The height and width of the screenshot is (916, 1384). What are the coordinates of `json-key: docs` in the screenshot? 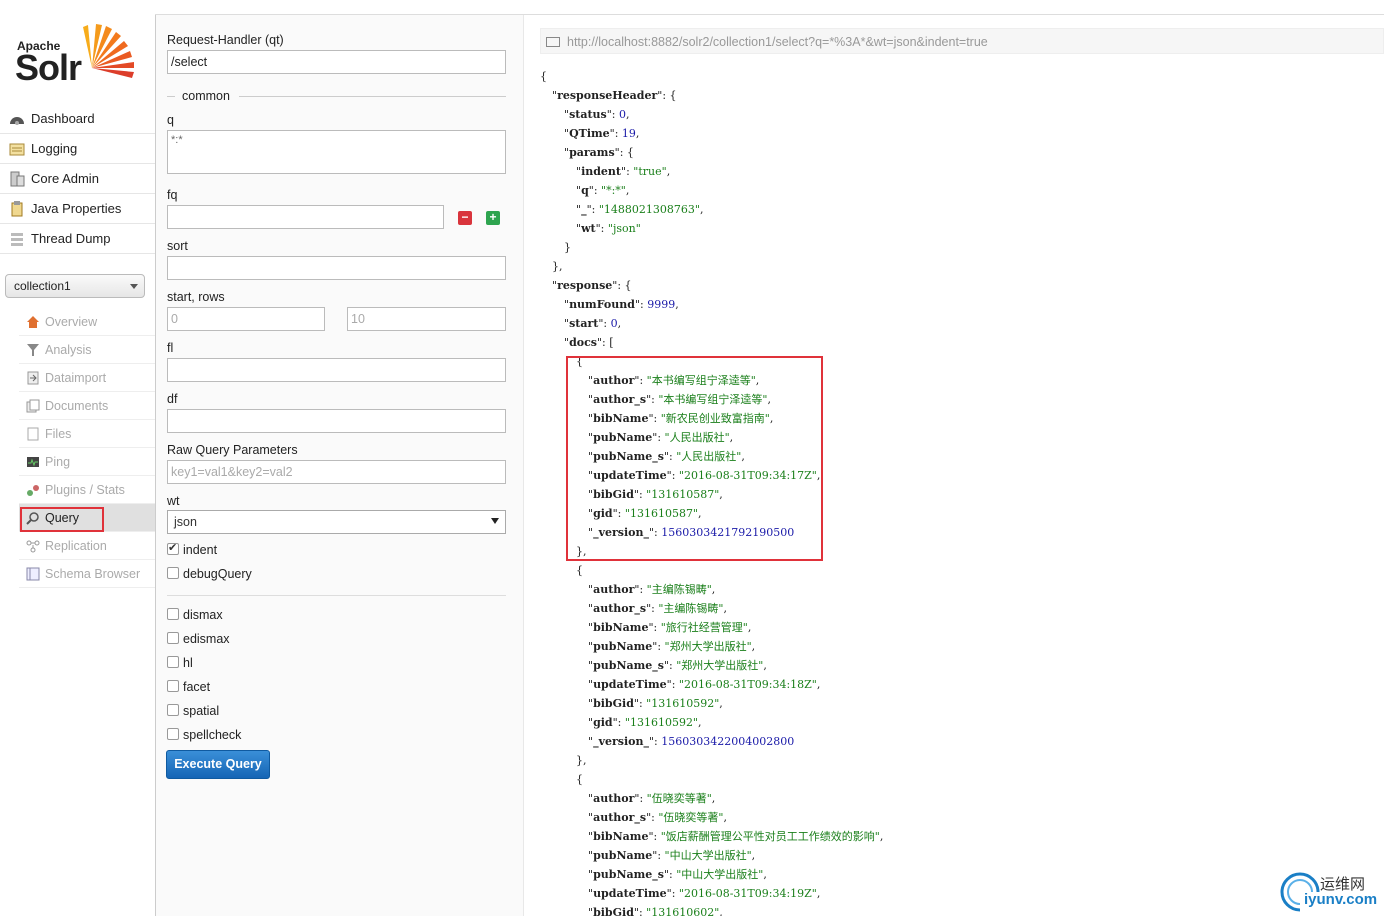 It's located at (583, 342).